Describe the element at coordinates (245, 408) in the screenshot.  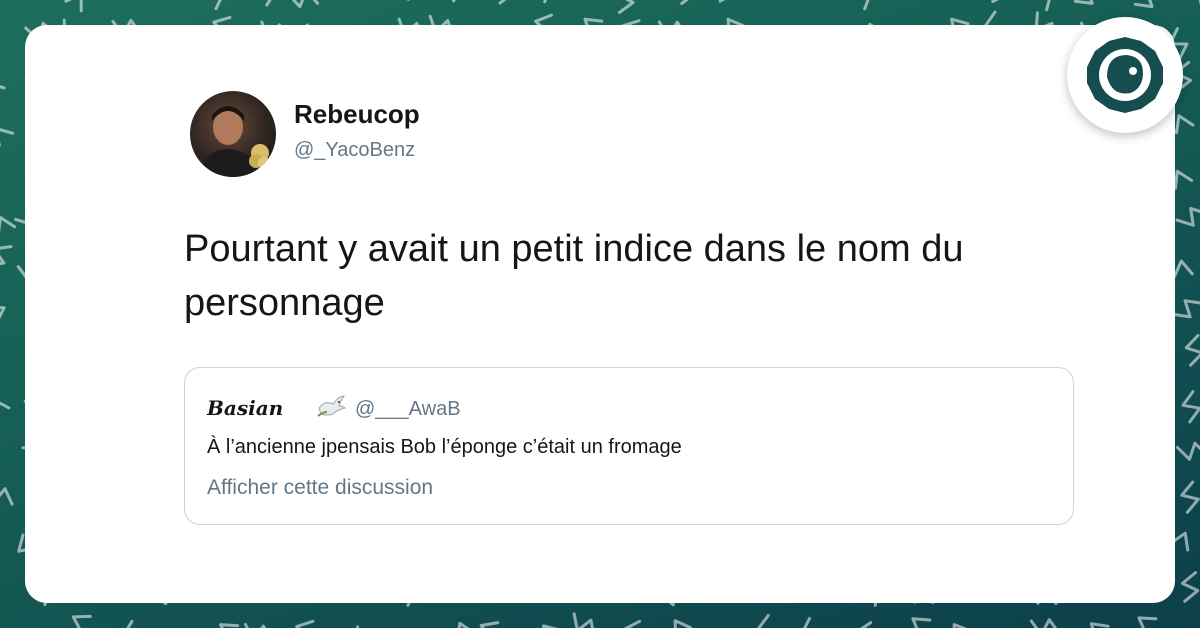
I see `quoted-author-name: Basian` at that location.